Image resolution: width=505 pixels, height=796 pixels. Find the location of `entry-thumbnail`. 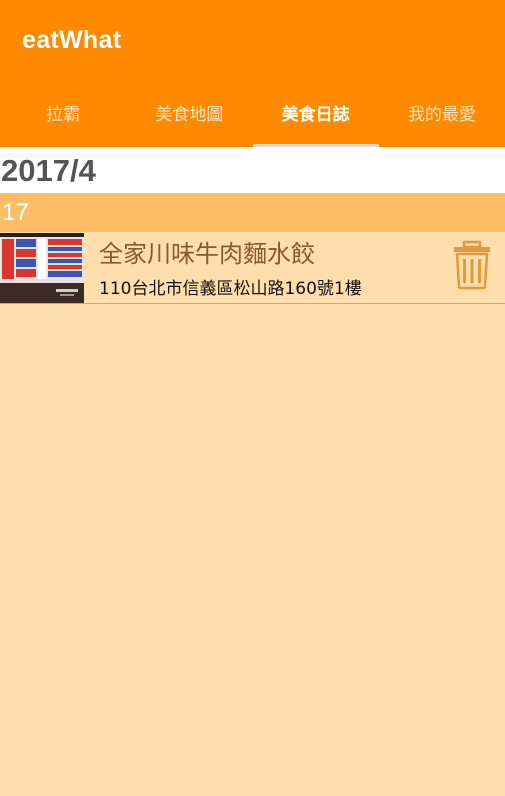

entry-thumbnail is located at coordinates (42, 268).